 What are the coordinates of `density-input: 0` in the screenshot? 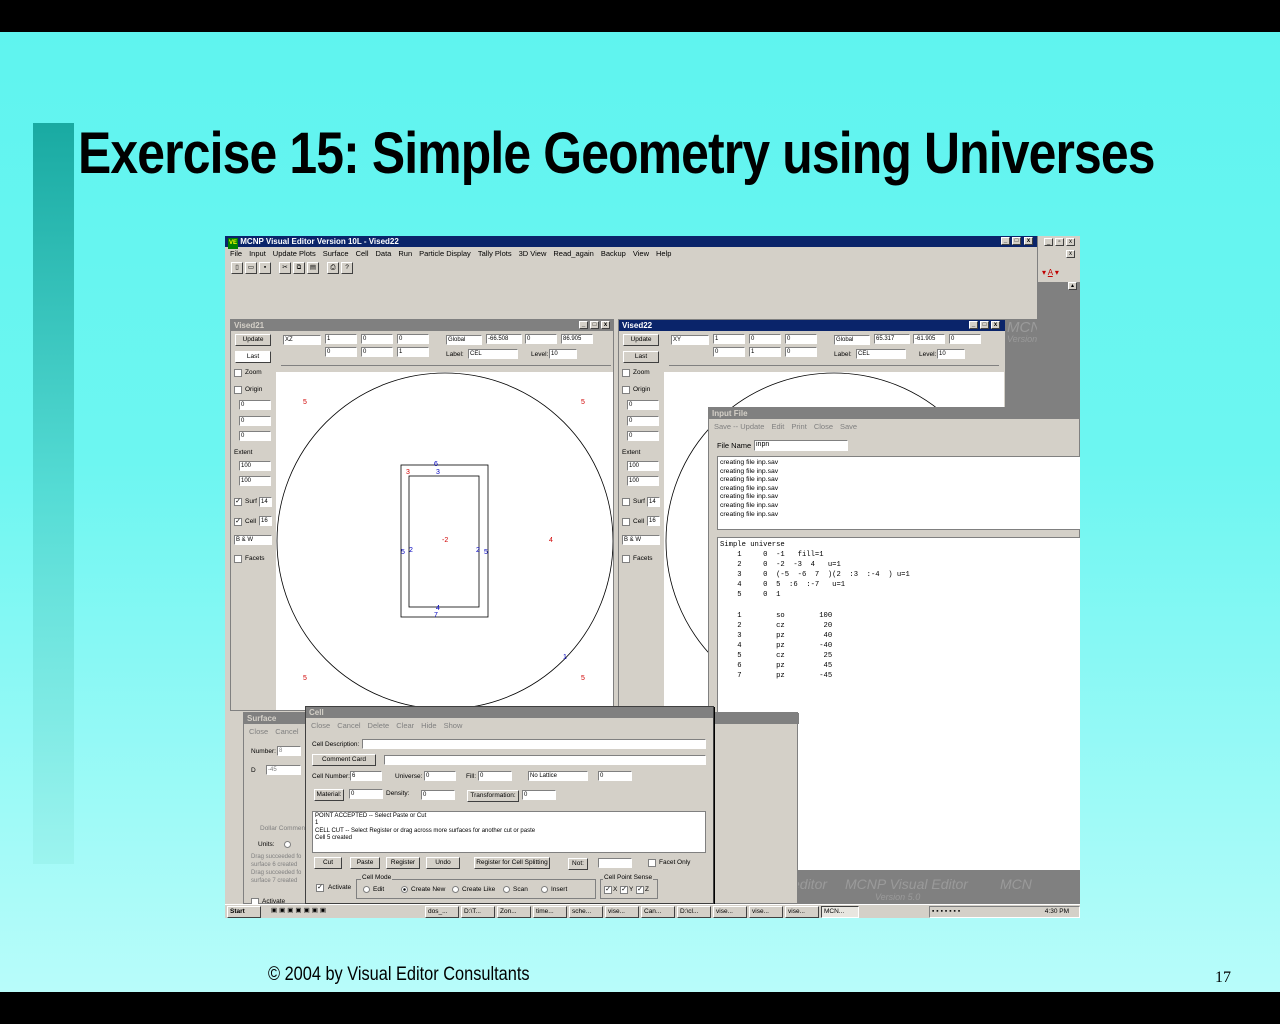 It's located at (438, 795).